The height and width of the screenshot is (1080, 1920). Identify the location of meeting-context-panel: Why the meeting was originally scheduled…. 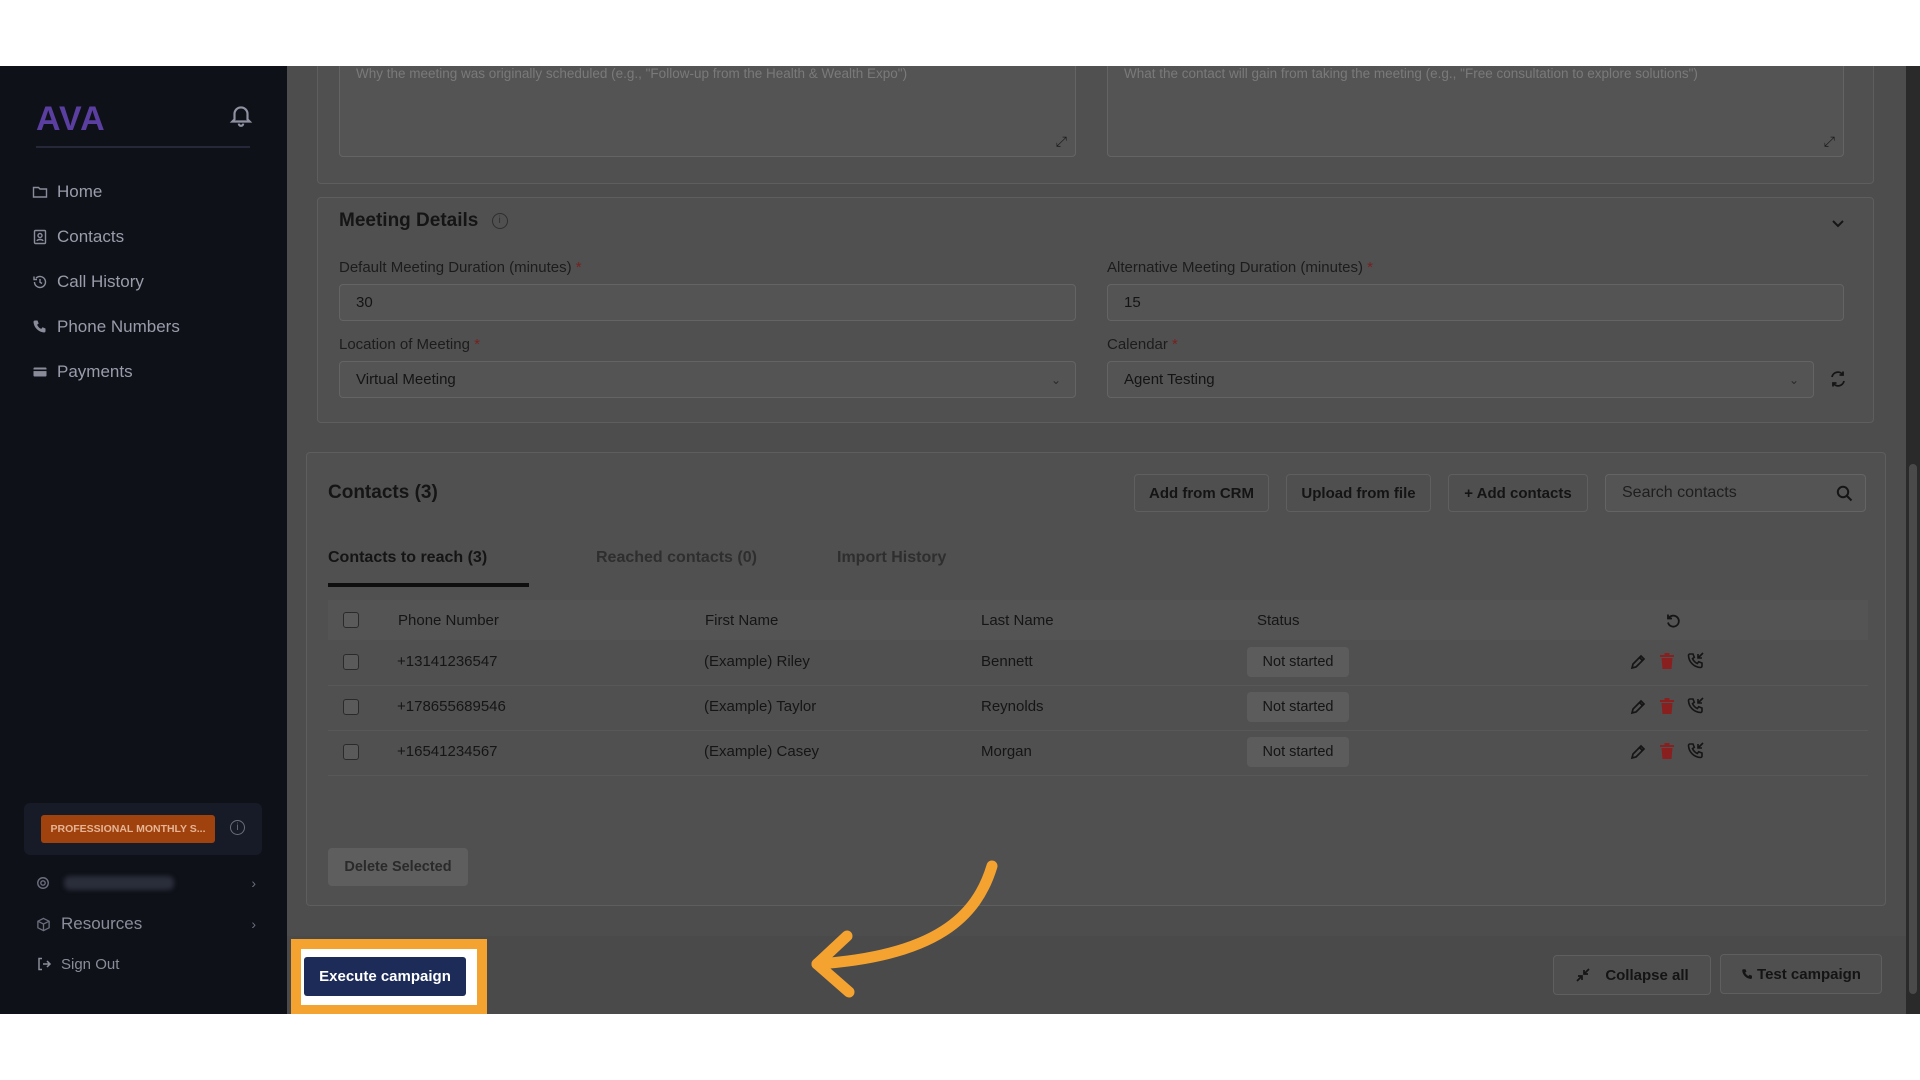
(1095, 125).